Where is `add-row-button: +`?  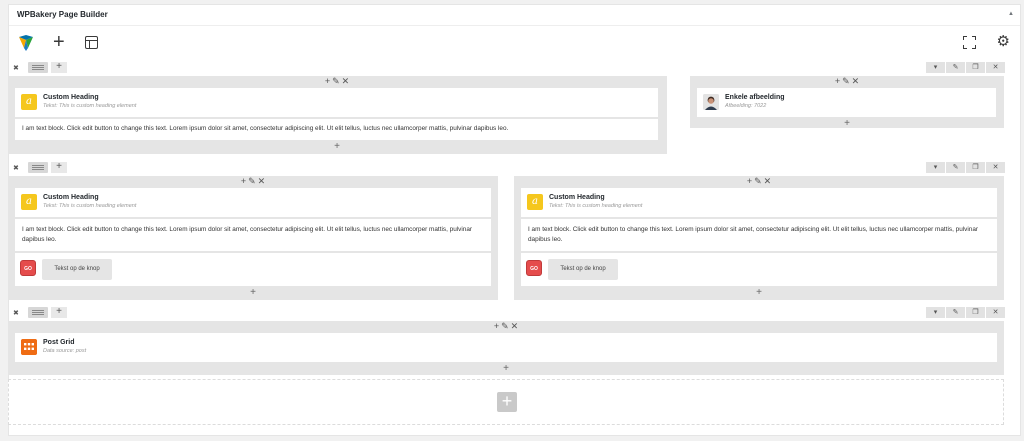 add-row-button: + is located at coordinates (507, 402).